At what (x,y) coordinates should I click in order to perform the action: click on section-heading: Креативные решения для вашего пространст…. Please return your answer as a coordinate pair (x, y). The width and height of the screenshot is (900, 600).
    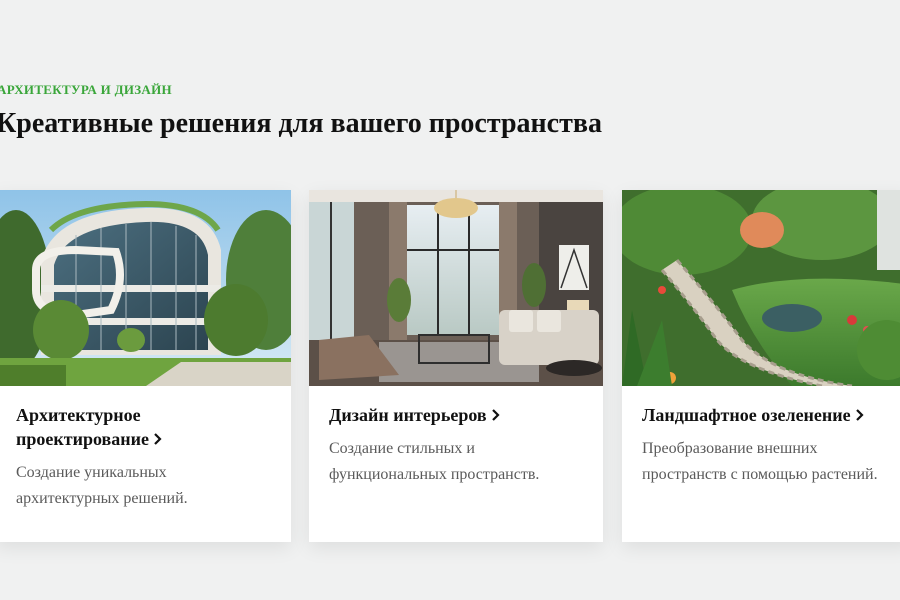
    Looking at the image, I should click on (301, 123).